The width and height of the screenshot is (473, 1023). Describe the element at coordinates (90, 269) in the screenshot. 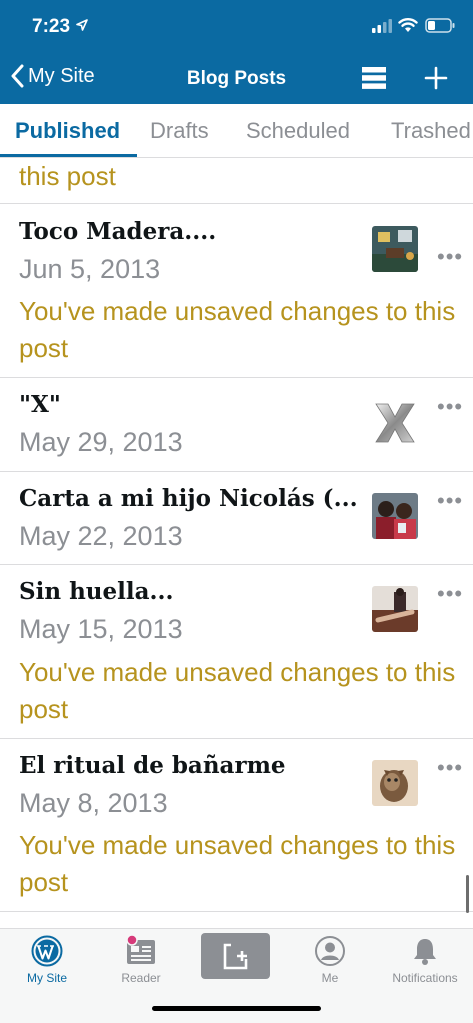

I see `post-date: Jun 5, 2013` at that location.